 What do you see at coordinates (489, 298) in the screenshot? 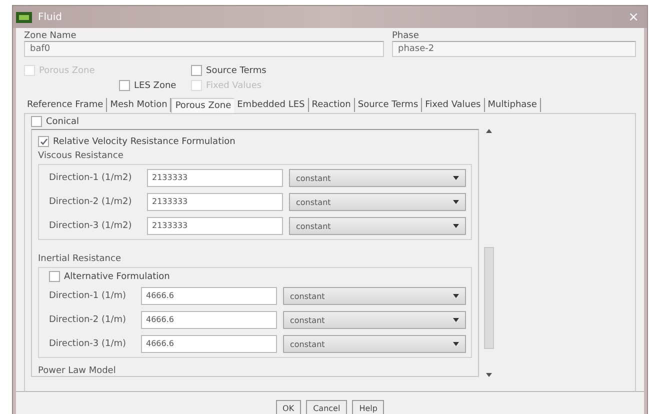
I see `scroll-thumb` at bounding box center [489, 298].